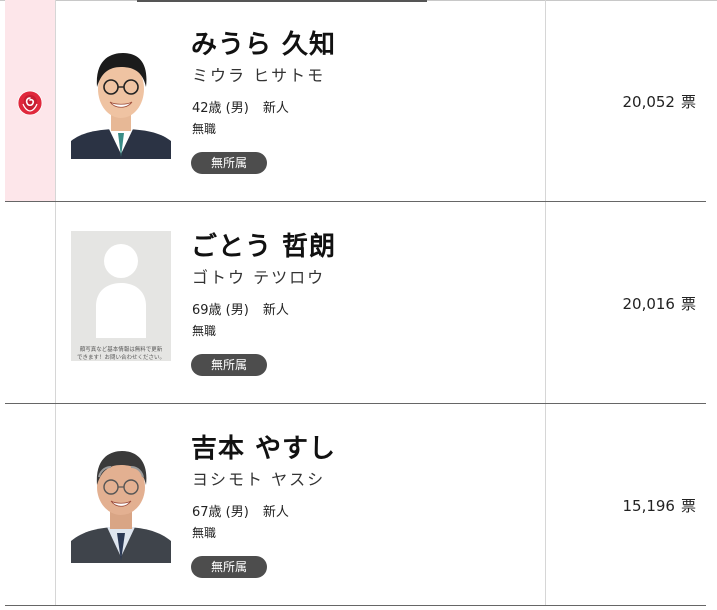 The height and width of the screenshot is (610, 717). What do you see at coordinates (263, 446) in the screenshot?
I see `candidate-name: 吉本 やすし` at bounding box center [263, 446].